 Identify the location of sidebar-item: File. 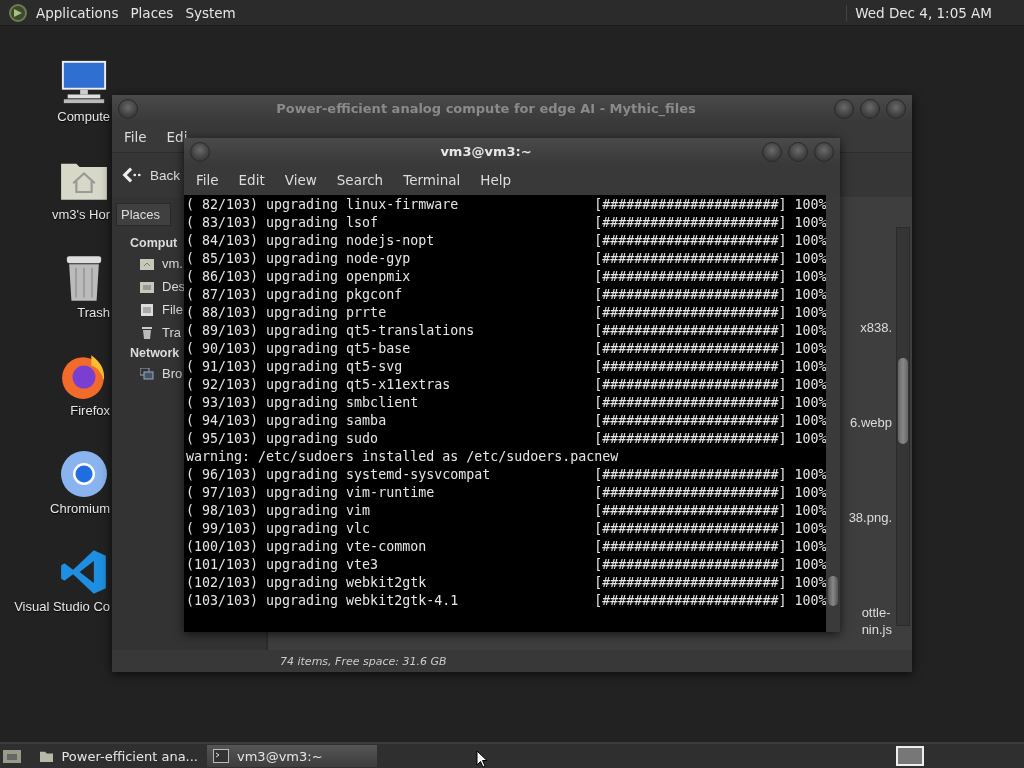
(172, 309).